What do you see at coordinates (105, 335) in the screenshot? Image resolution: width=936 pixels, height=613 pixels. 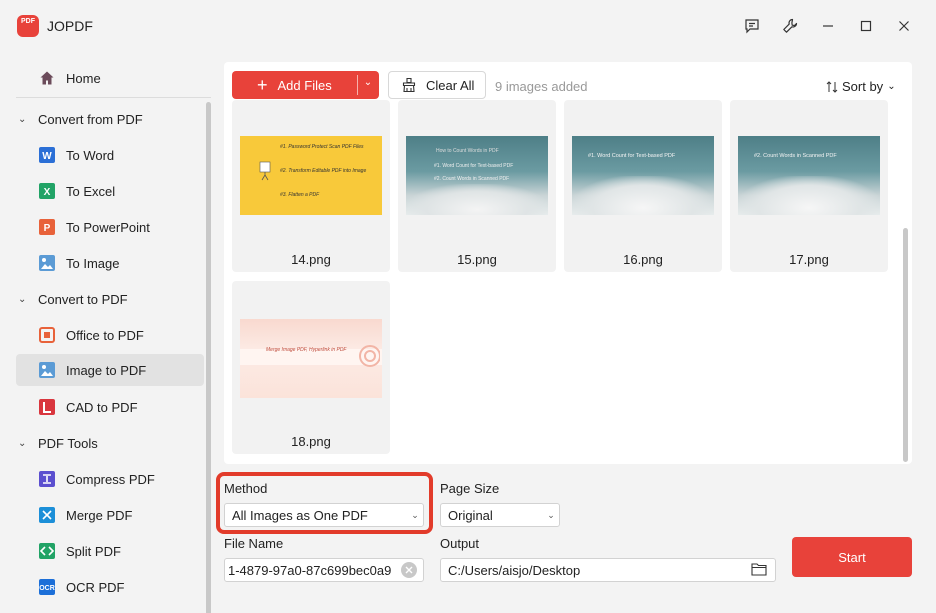 I see `sidebar-item-label: Office to PDF` at bounding box center [105, 335].